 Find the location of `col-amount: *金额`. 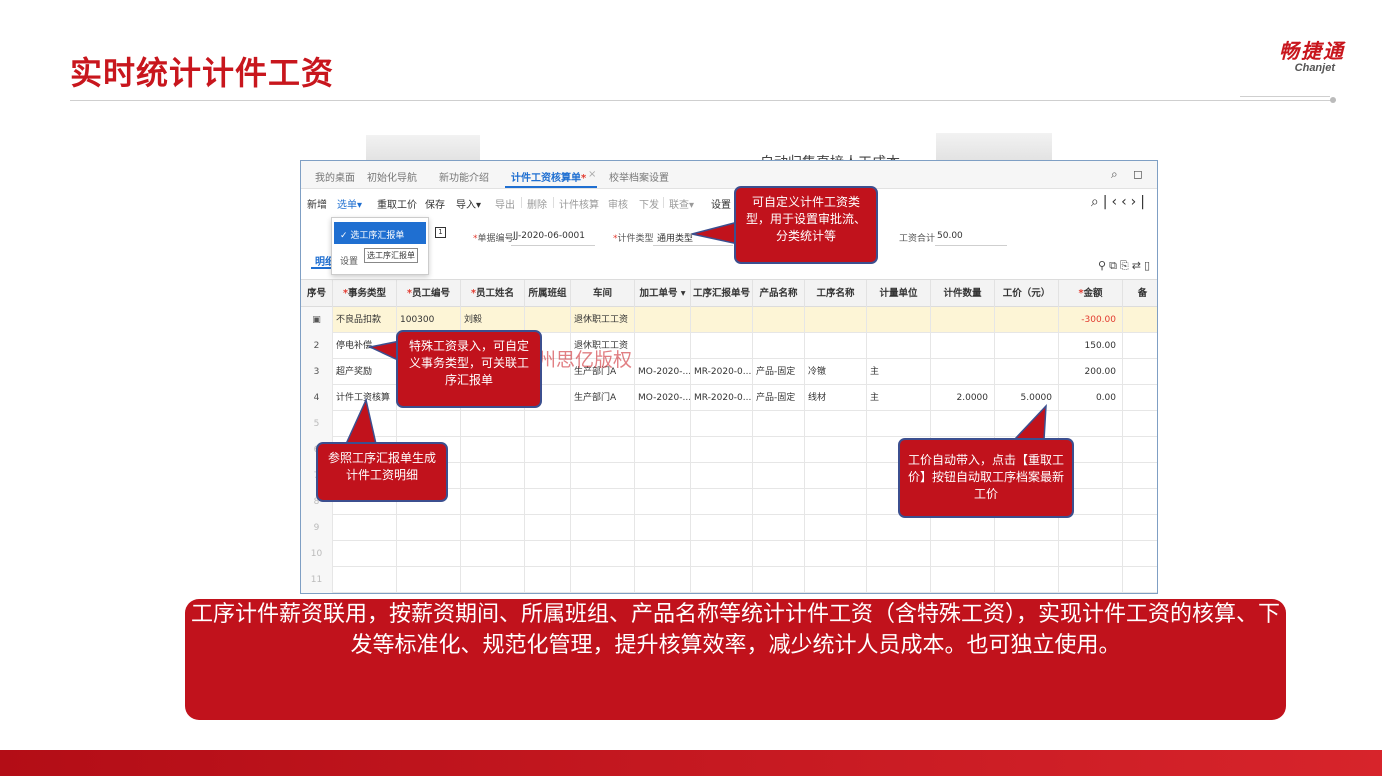

col-amount: *金额 is located at coordinates (1091, 294).